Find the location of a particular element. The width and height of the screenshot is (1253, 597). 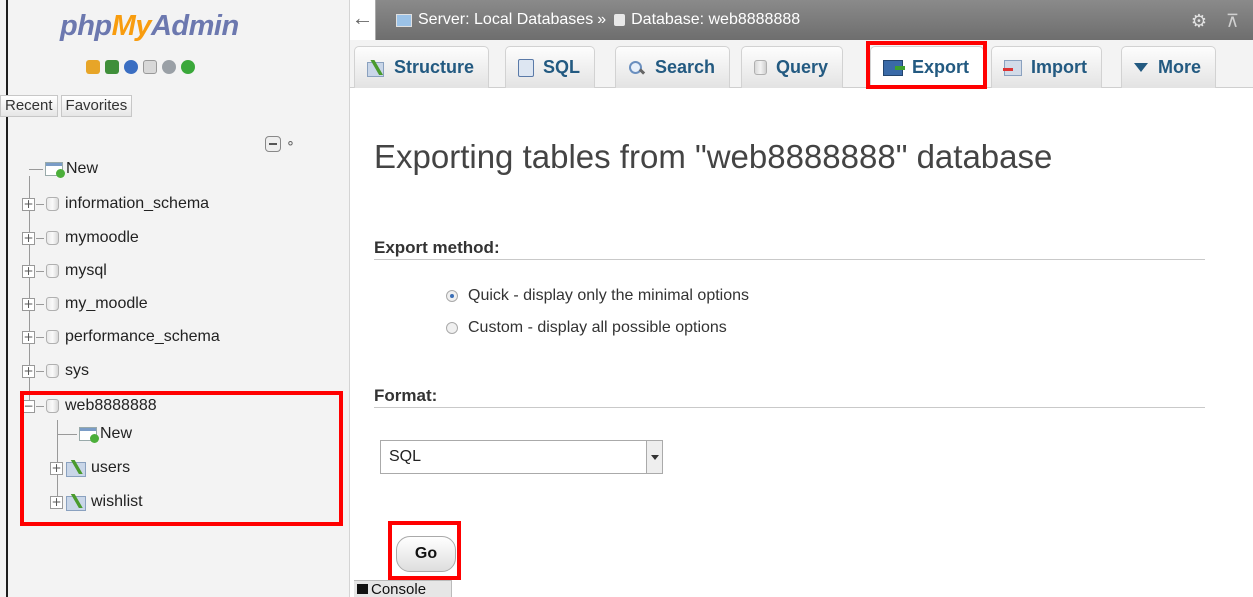

console-toggle: Console is located at coordinates (403, 588).